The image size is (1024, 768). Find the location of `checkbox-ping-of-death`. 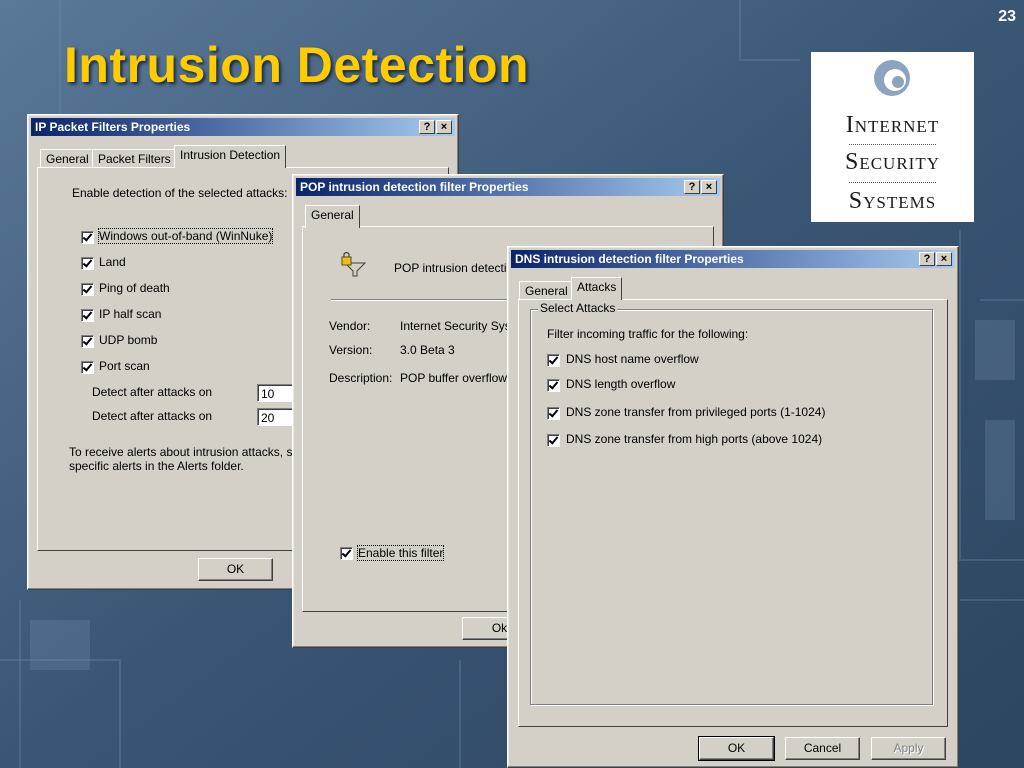

checkbox-ping-of-death is located at coordinates (87, 289).